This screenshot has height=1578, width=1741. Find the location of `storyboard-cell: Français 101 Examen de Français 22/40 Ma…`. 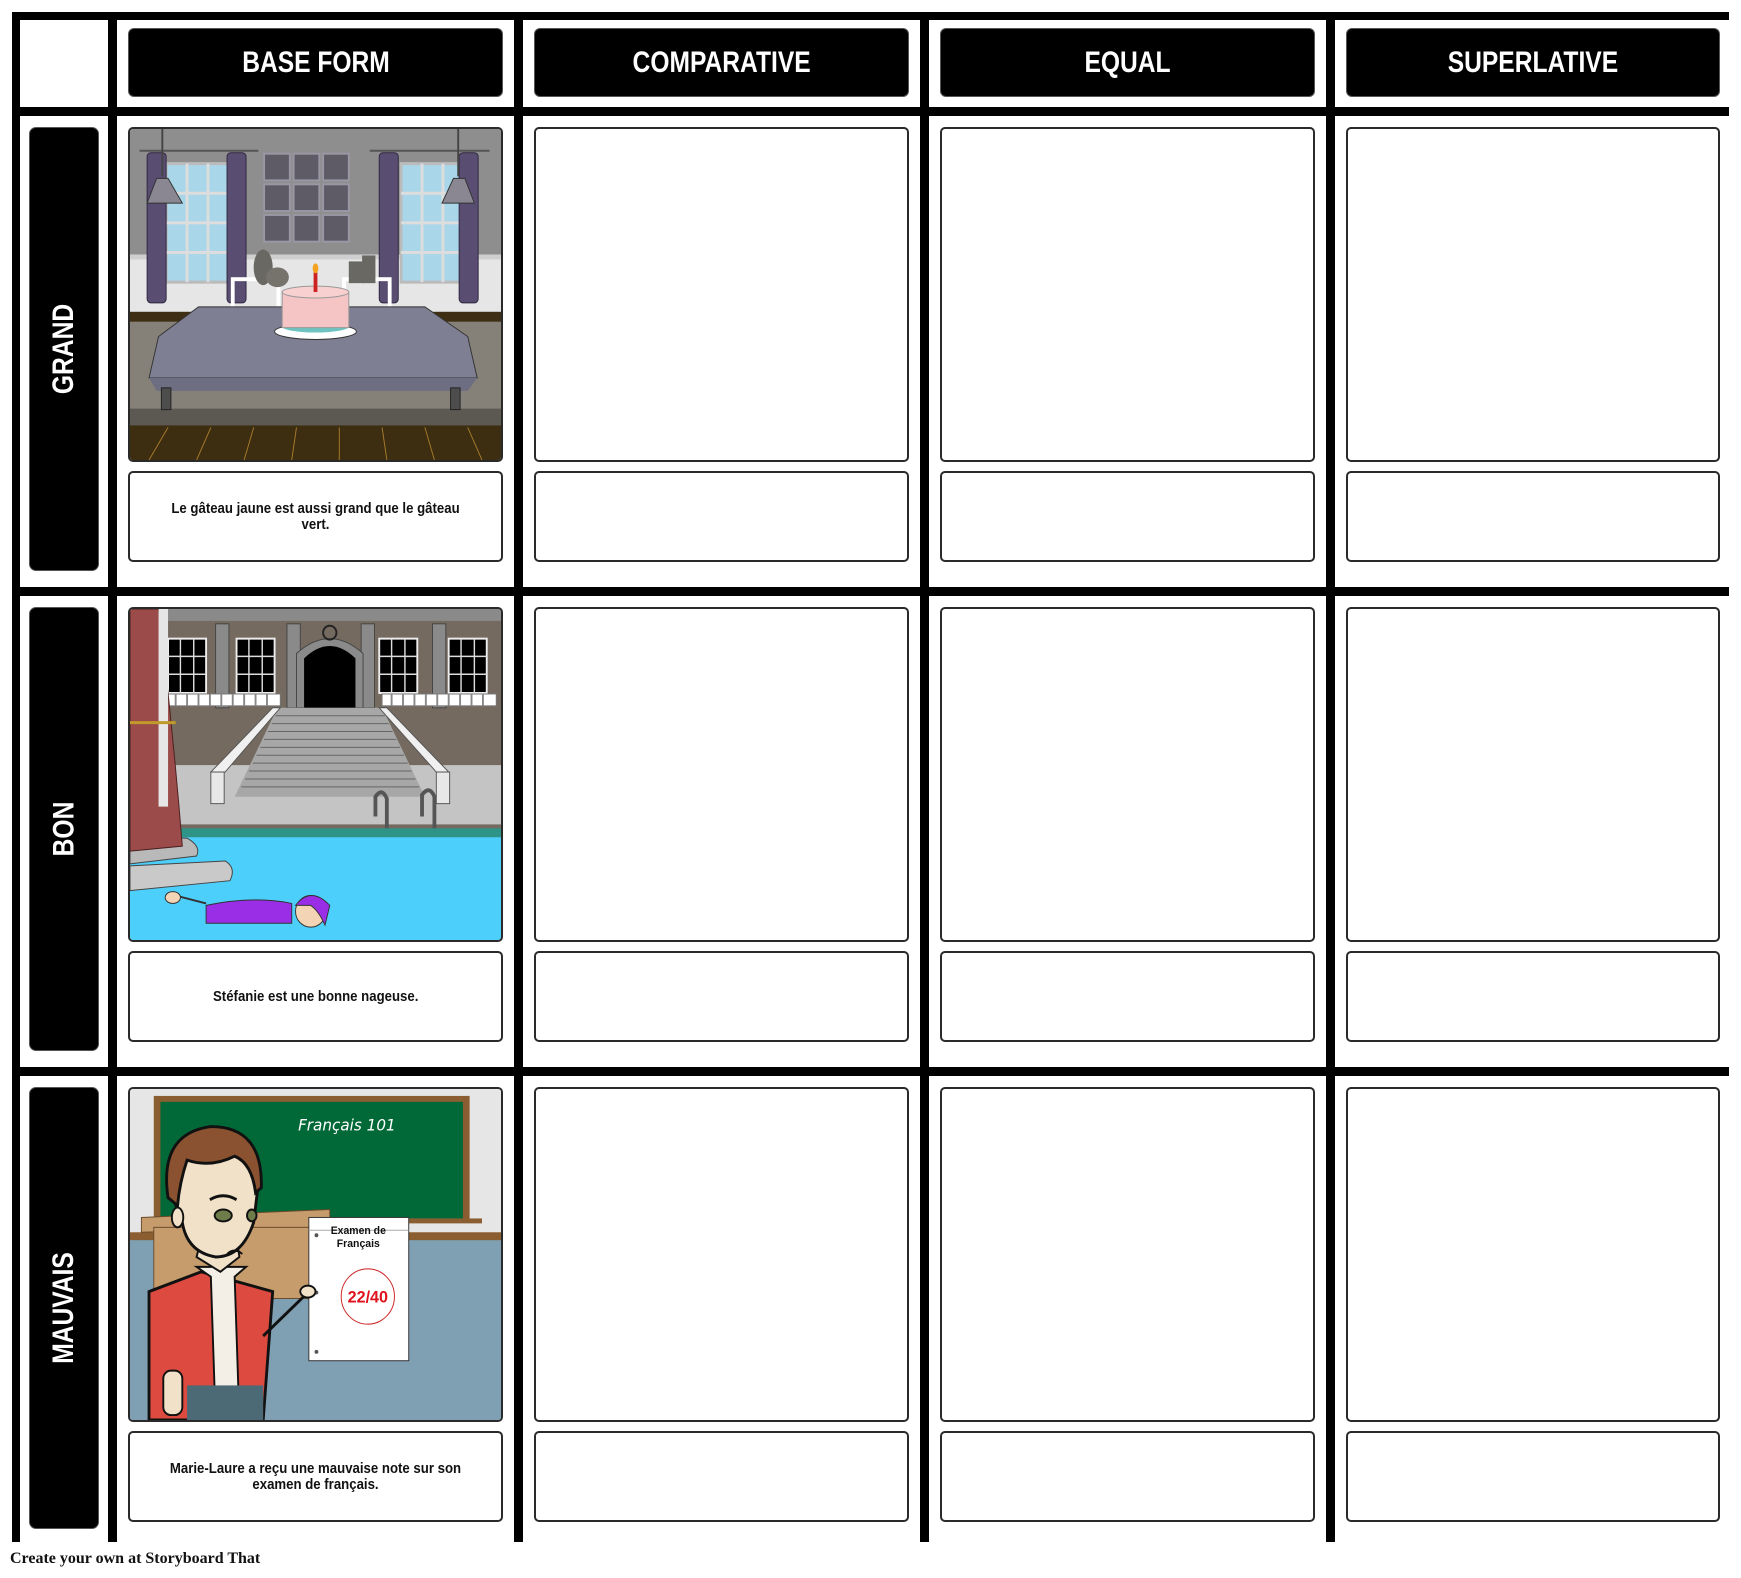

storyboard-cell: Français 101 Examen de Français 22/40 Ma… is located at coordinates (315, 1310).